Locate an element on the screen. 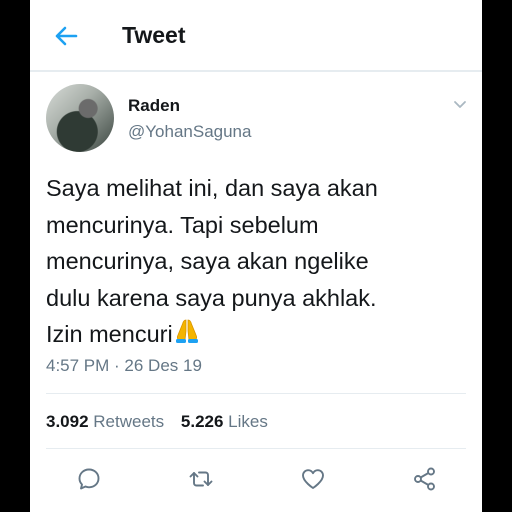  app-header: Tweet is located at coordinates (256, 36).